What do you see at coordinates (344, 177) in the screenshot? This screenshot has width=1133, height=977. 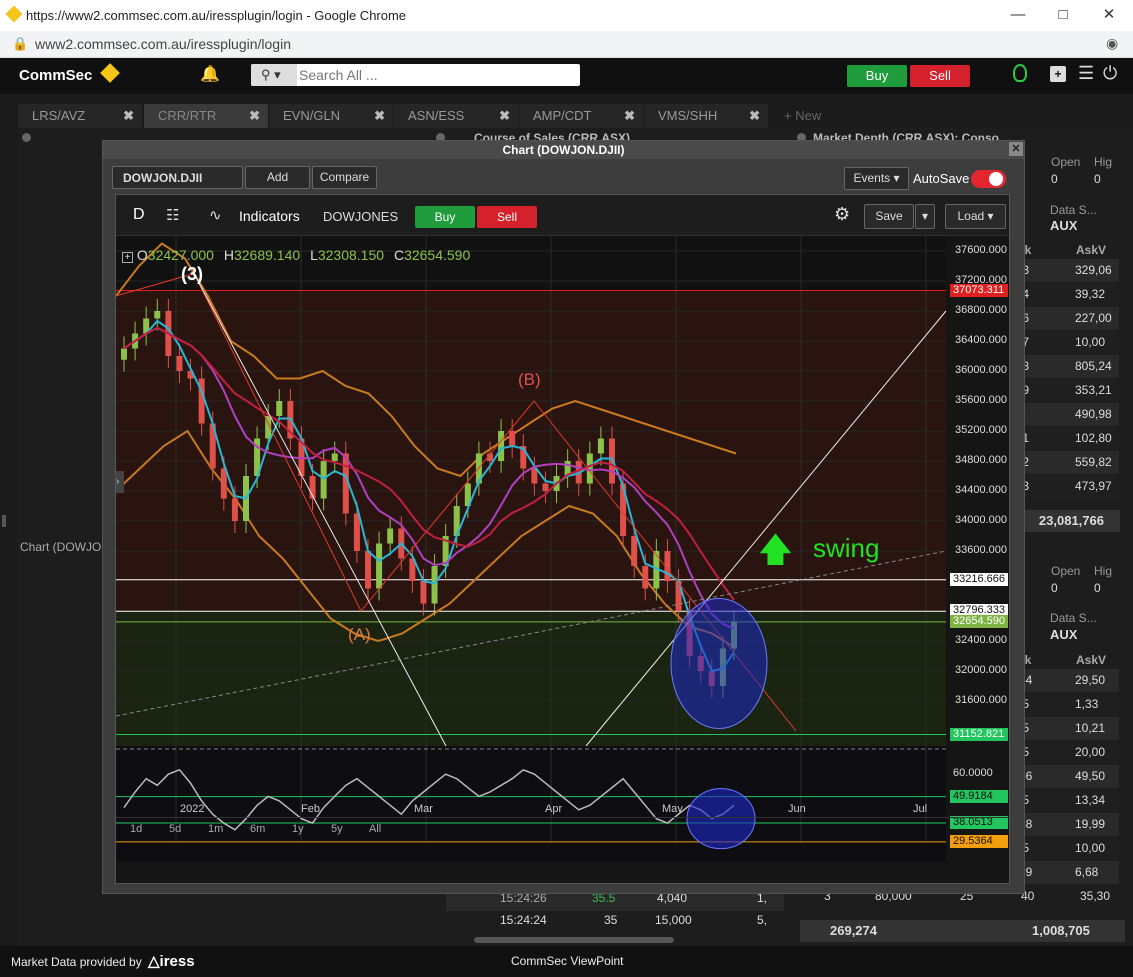 I see `compare-button: Compare` at bounding box center [344, 177].